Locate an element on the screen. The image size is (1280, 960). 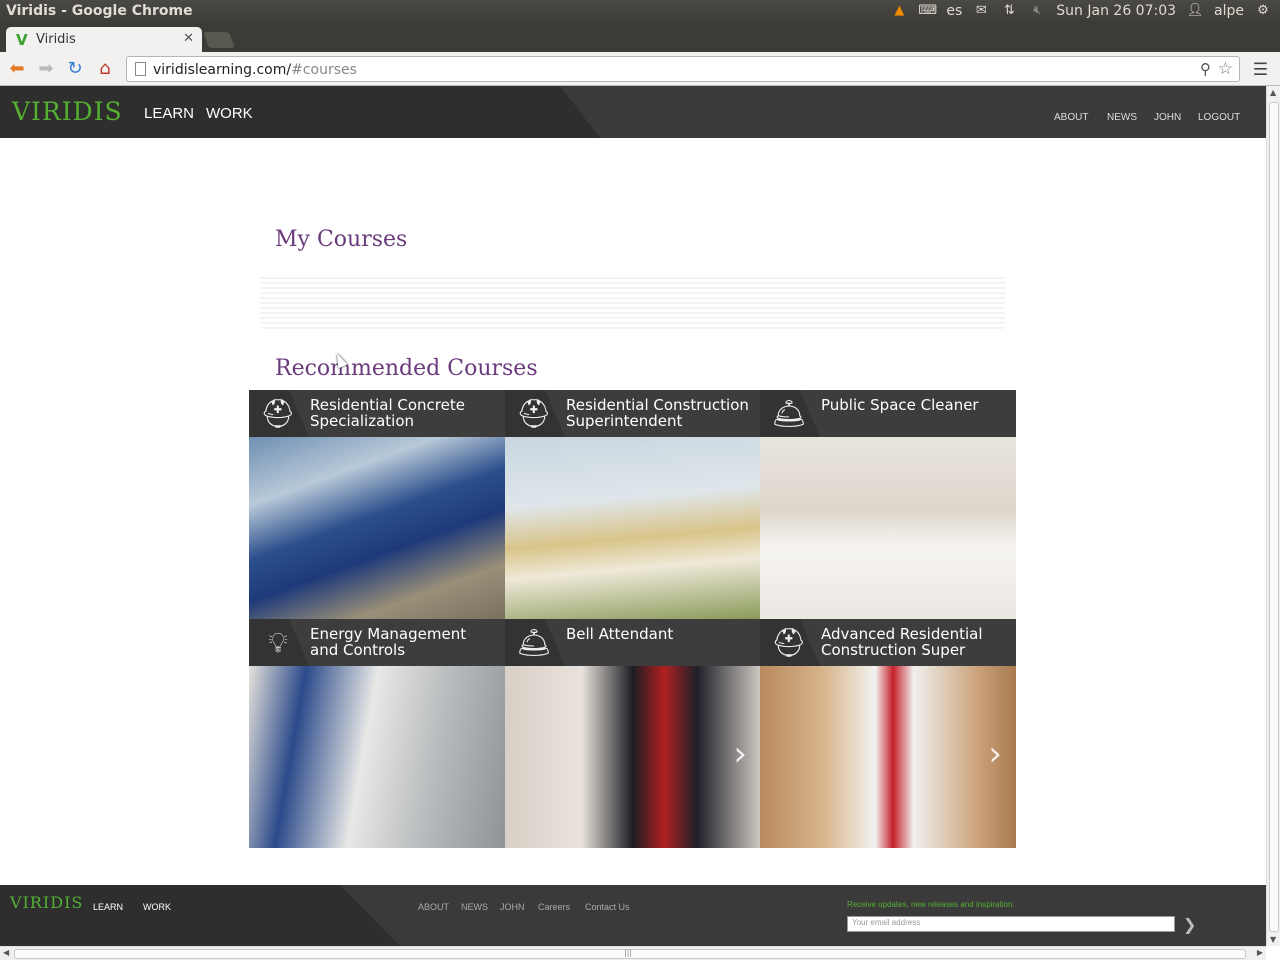
course-photo-bell-attendant is located at coordinates (633, 757).